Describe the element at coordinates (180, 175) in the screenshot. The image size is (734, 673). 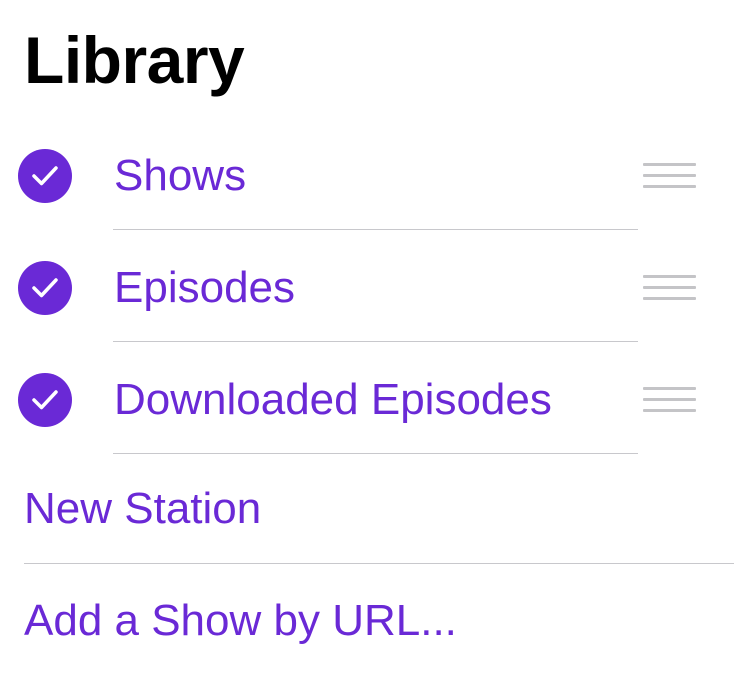
I see `library-row-label: Shows` at that location.